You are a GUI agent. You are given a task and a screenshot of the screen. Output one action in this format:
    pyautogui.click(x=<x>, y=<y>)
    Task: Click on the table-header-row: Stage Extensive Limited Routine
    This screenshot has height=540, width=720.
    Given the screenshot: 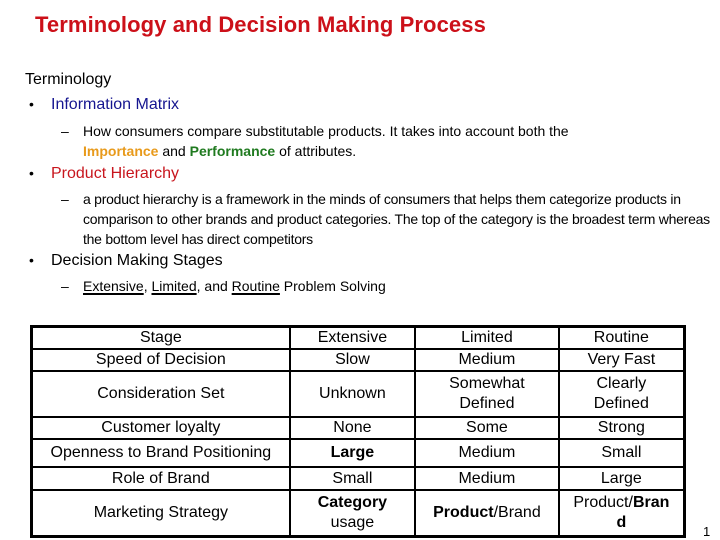 What is the action you would take?
    pyautogui.click(x=358, y=337)
    